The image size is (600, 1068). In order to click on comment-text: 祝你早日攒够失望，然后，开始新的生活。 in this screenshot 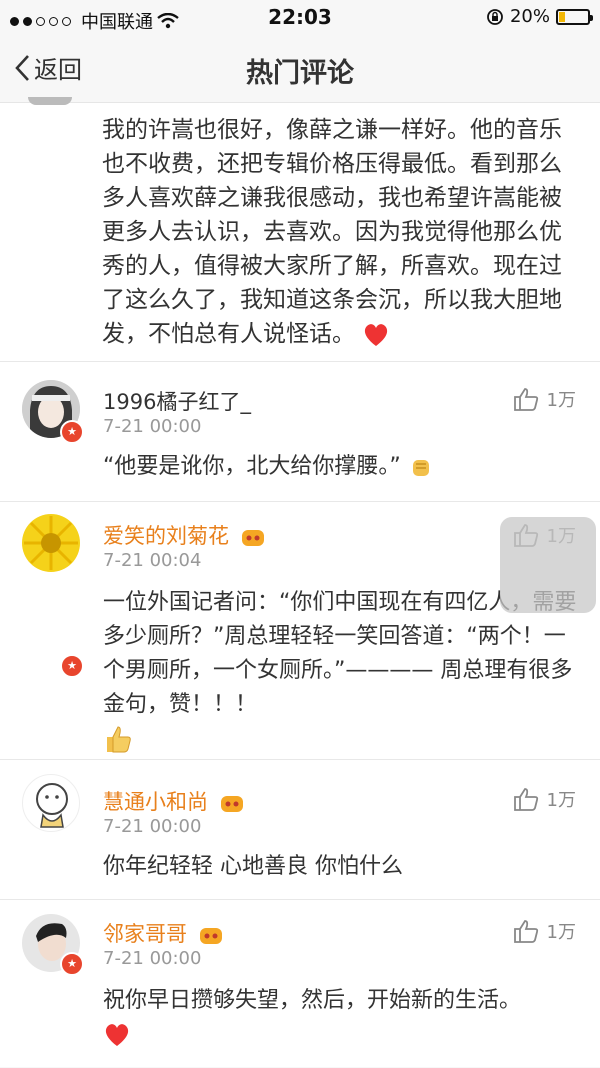, I will do `click(340, 1018)`.